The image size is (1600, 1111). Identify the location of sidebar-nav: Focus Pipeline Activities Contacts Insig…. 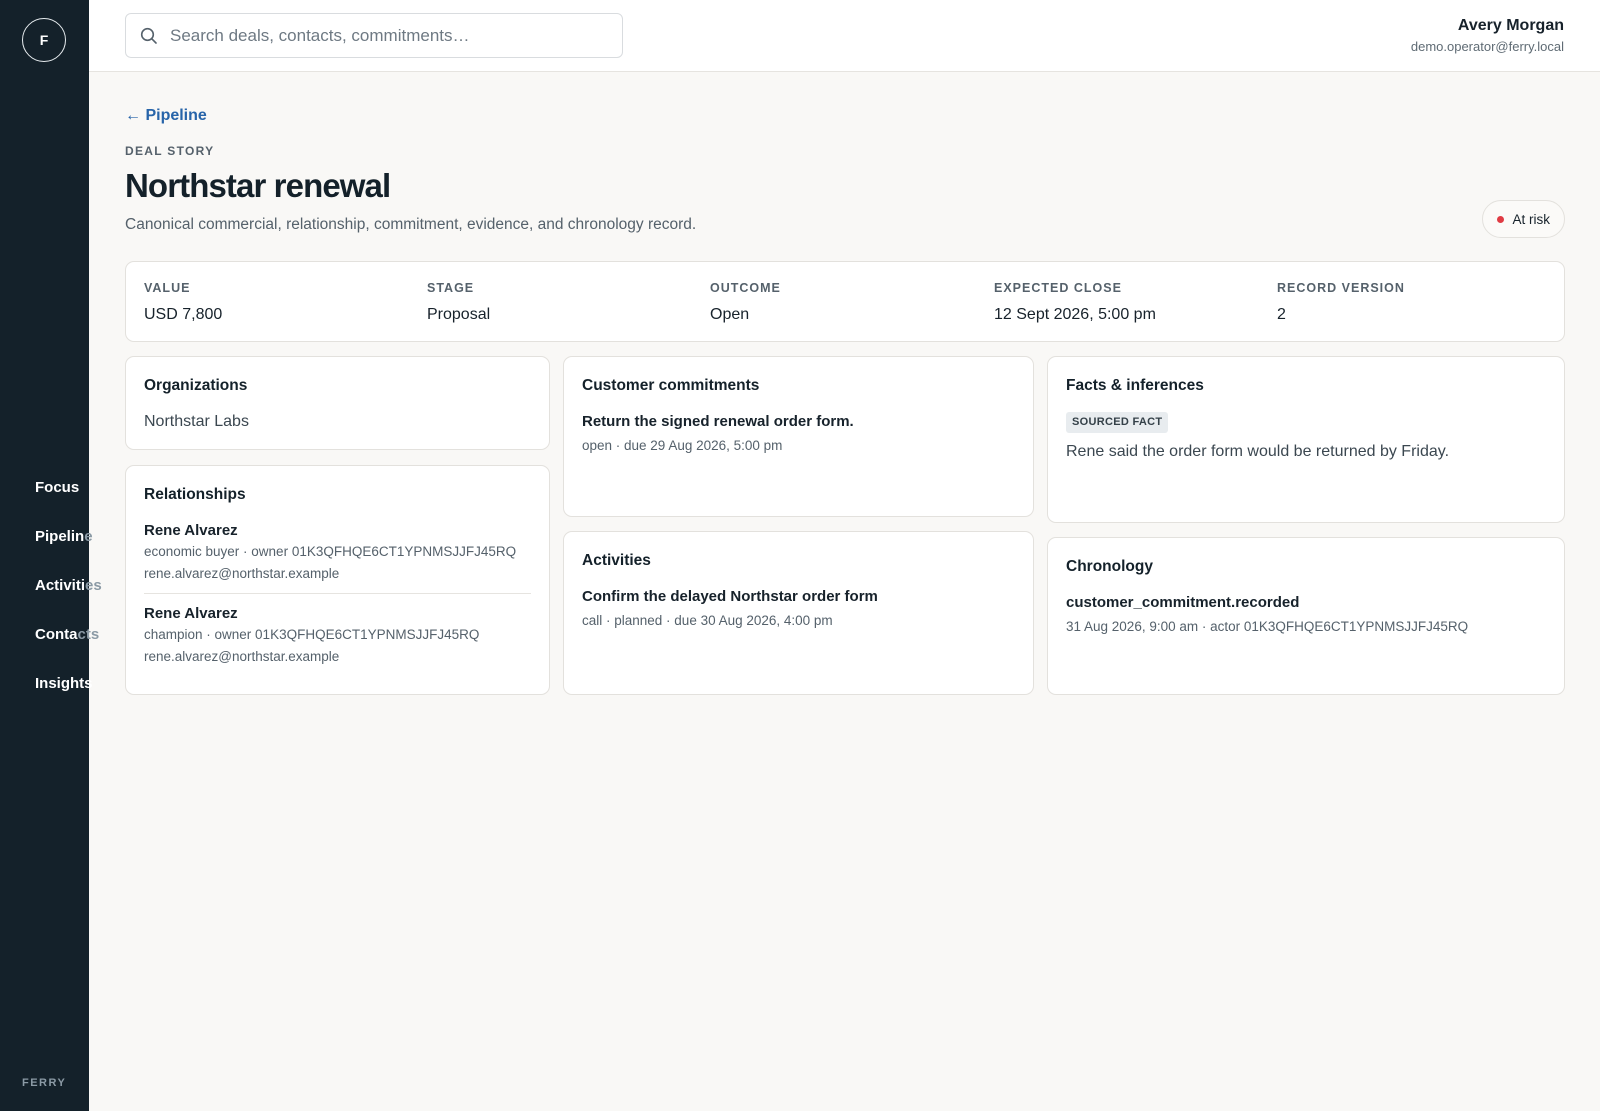
(68, 600).